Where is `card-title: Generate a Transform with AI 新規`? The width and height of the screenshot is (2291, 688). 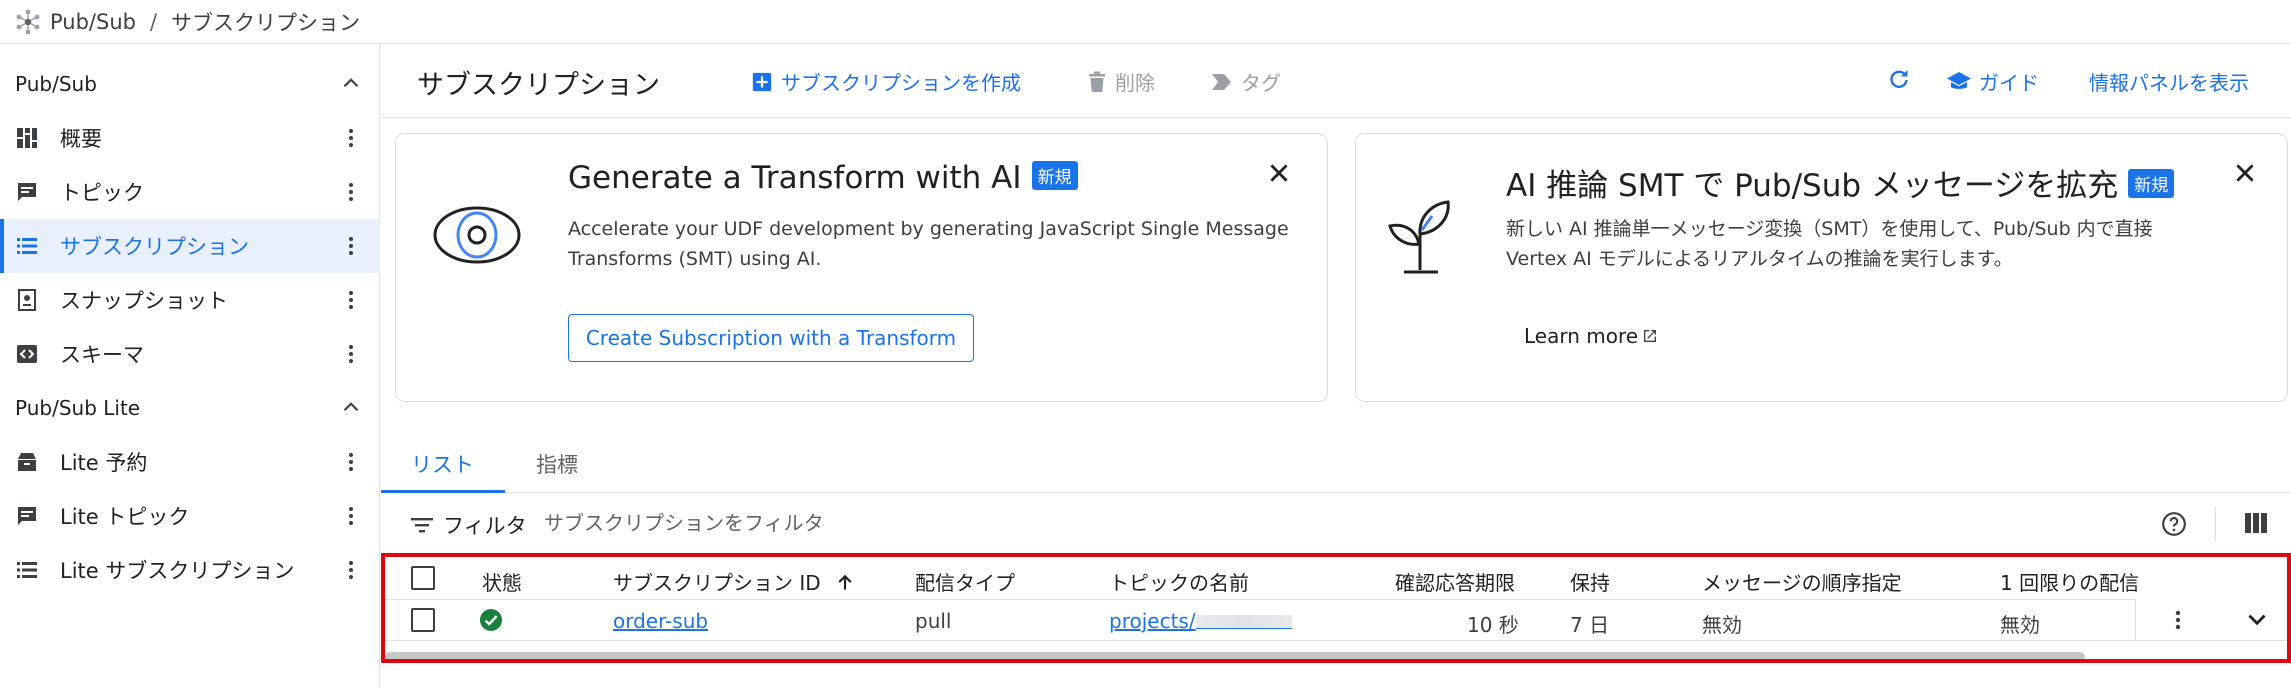
card-title: Generate a Transform with AI 新規 is located at coordinates (823, 178).